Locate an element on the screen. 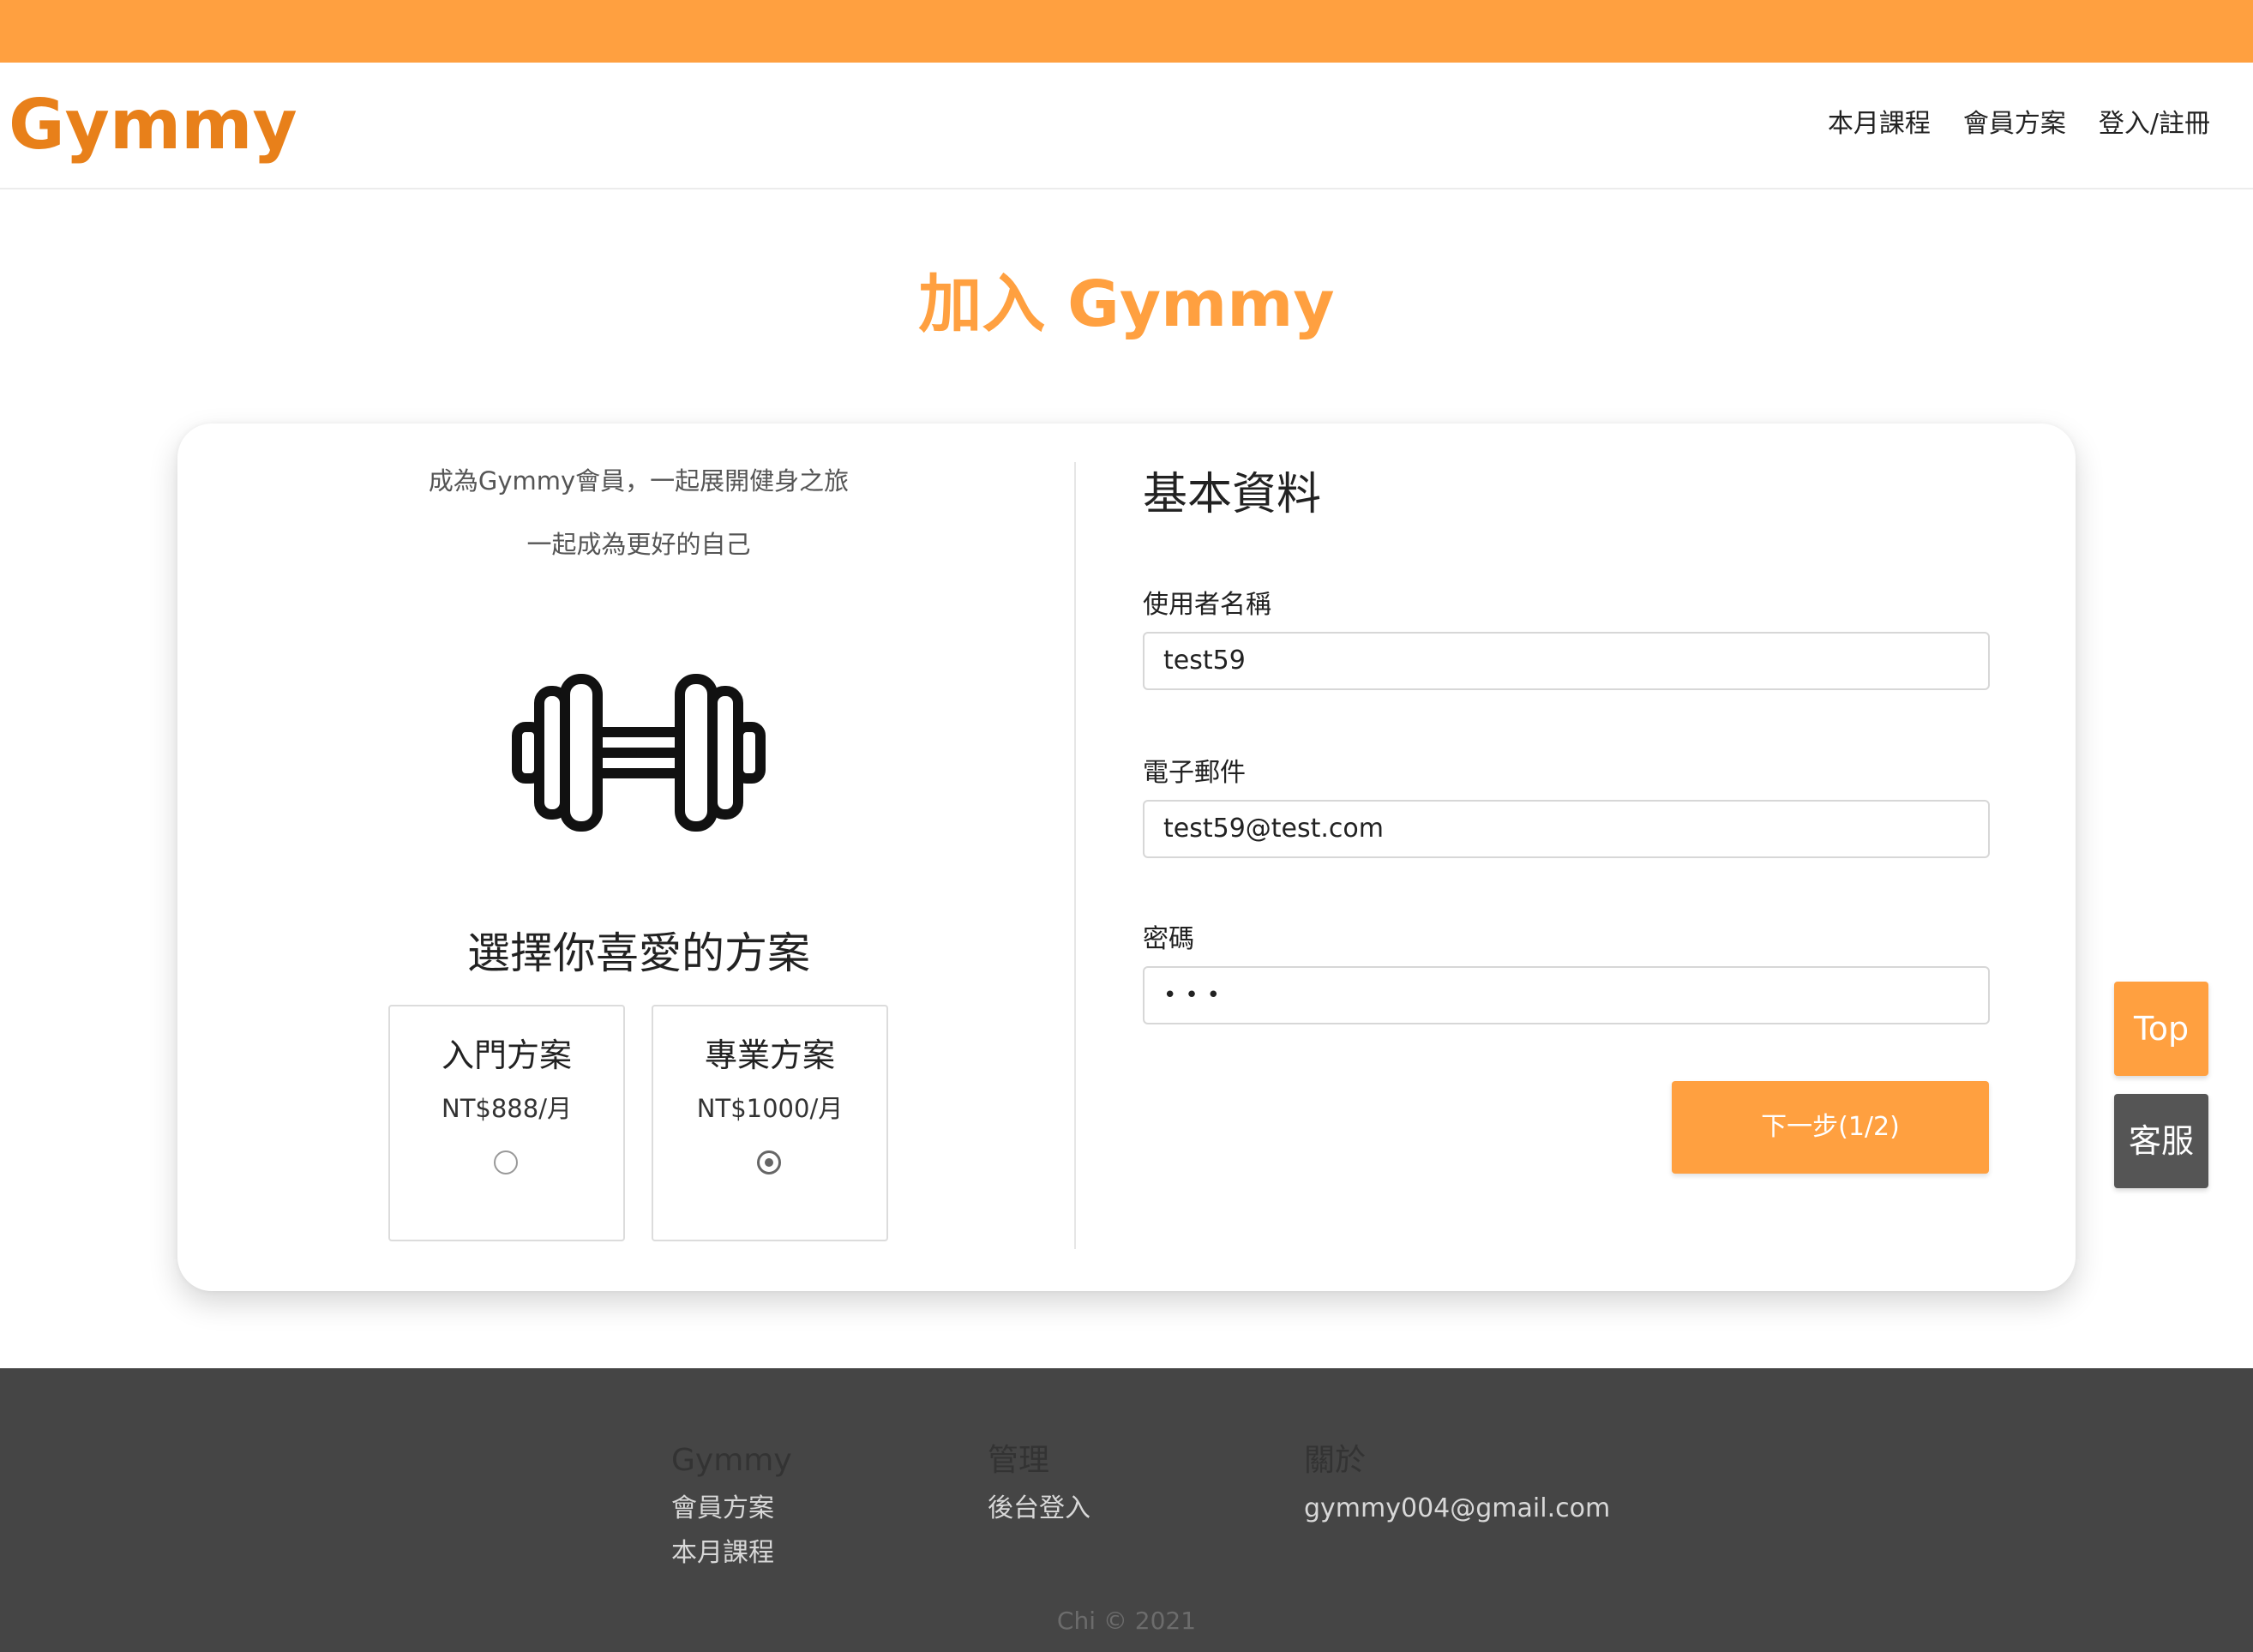 The image size is (2253, 1652). slogan-line-1: 成為Gymmy會員，一起展開健身之旅 is located at coordinates (639, 481).